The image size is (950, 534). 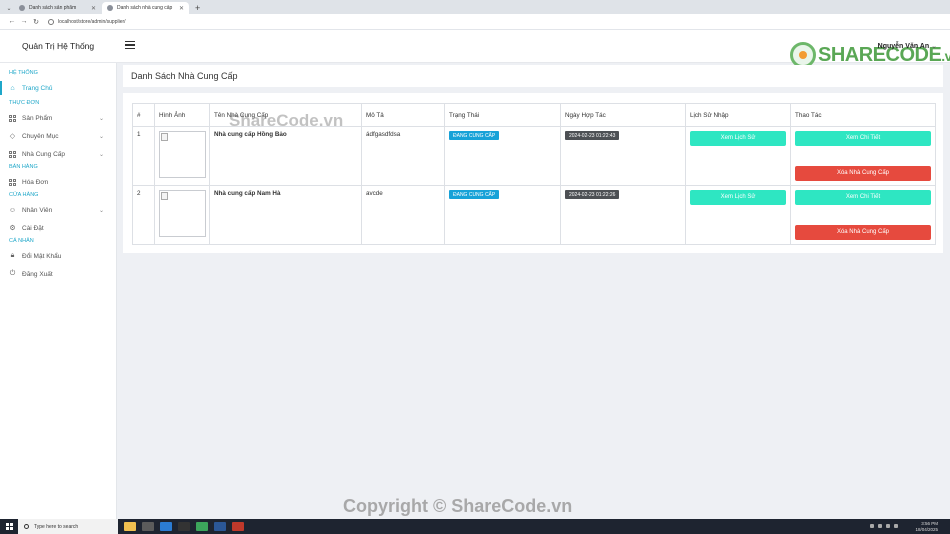 What do you see at coordinates (37, 210) in the screenshot?
I see `sidebar-item-label: Nhân Viên` at bounding box center [37, 210].